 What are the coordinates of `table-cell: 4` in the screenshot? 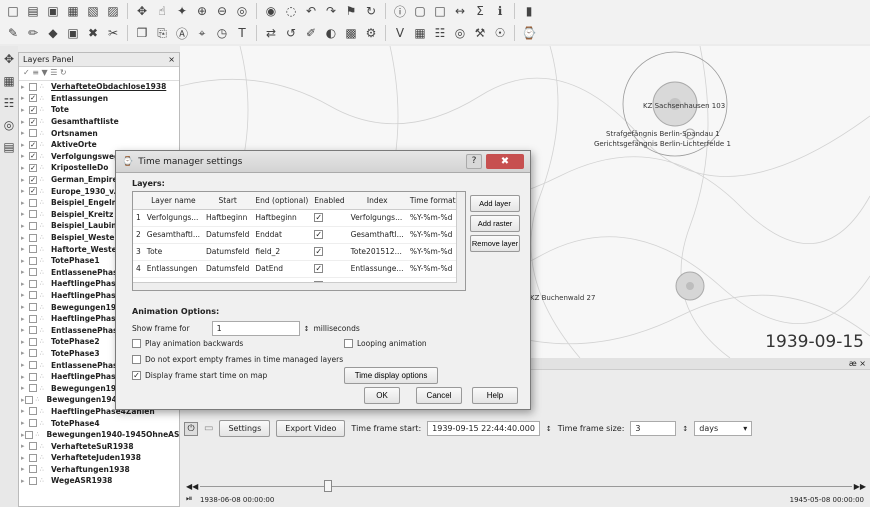 It's located at (138, 269).